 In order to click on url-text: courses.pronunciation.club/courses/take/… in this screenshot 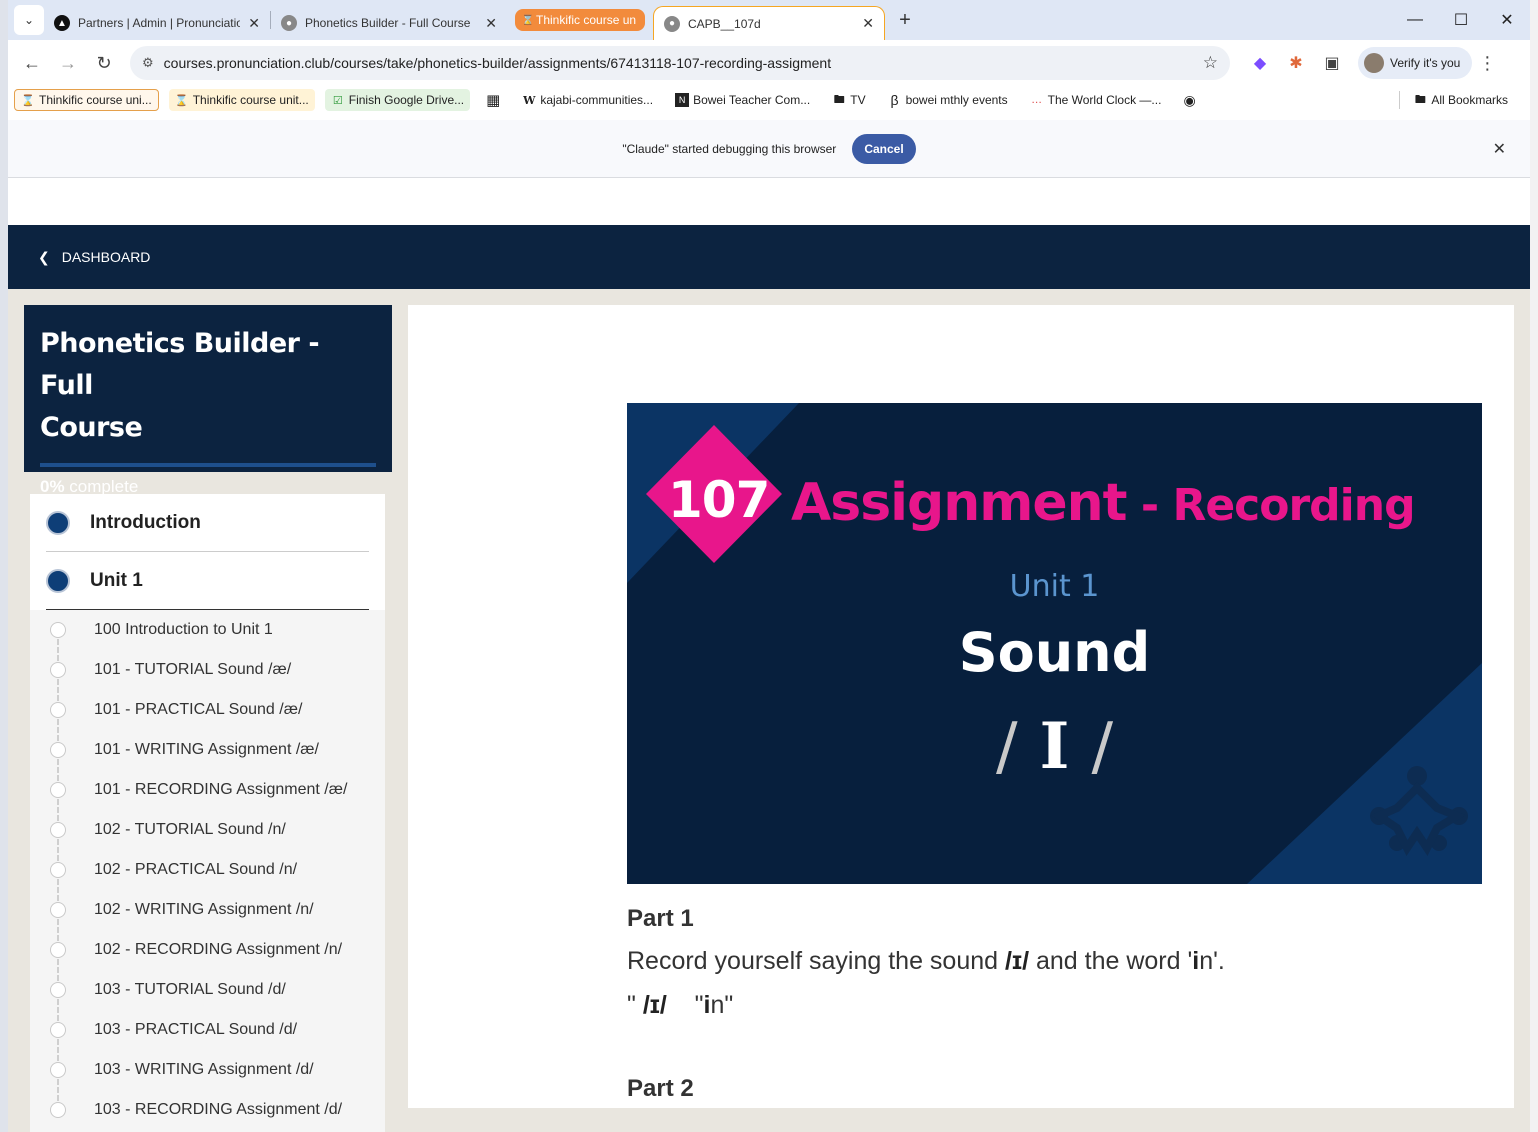, I will do `click(683, 63)`.